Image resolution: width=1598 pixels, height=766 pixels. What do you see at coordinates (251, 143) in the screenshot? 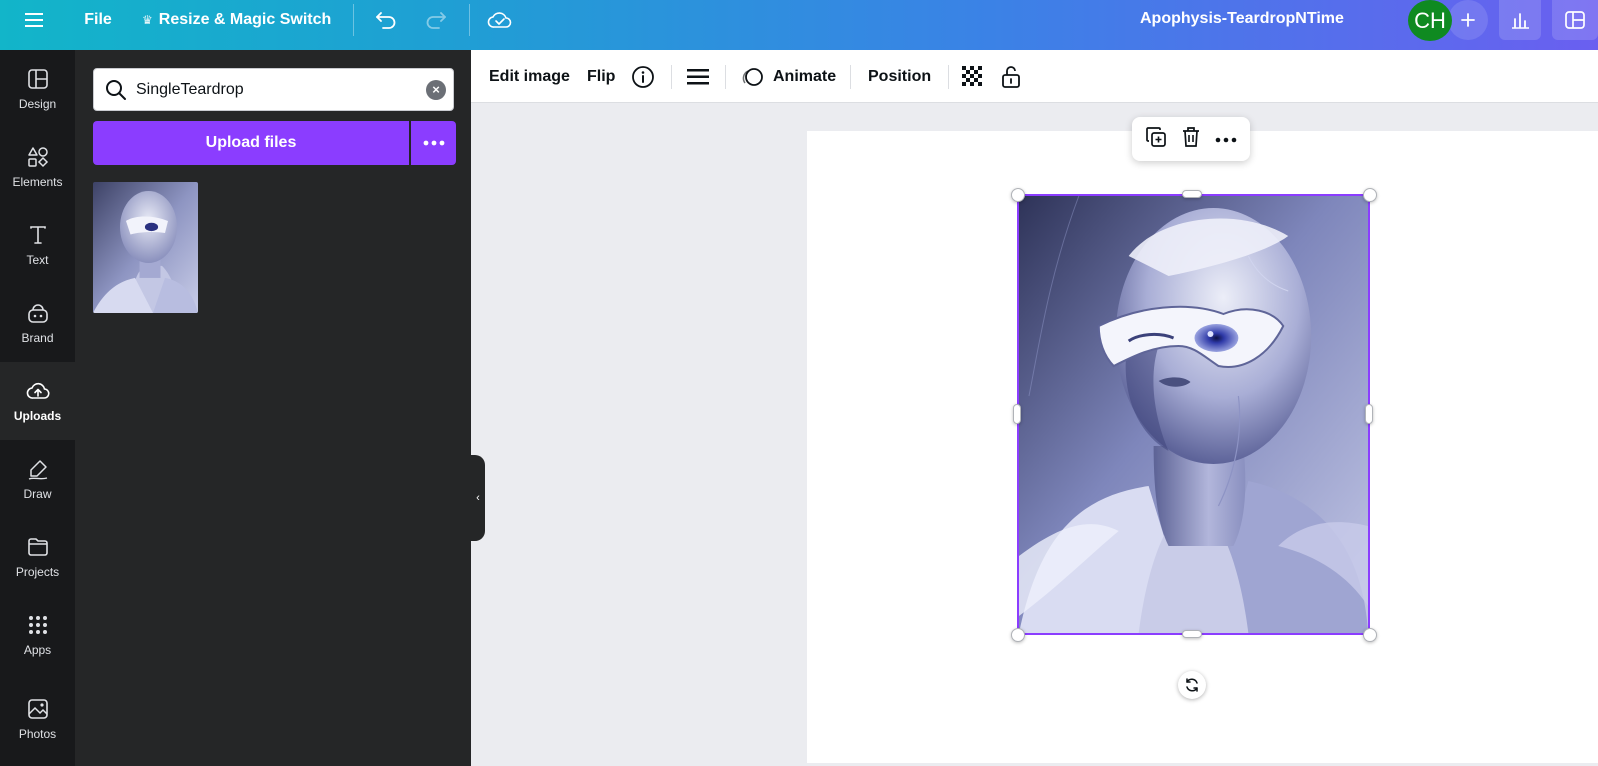
I see `upload-files-button: Upload files` at bounding box center [251, 143].